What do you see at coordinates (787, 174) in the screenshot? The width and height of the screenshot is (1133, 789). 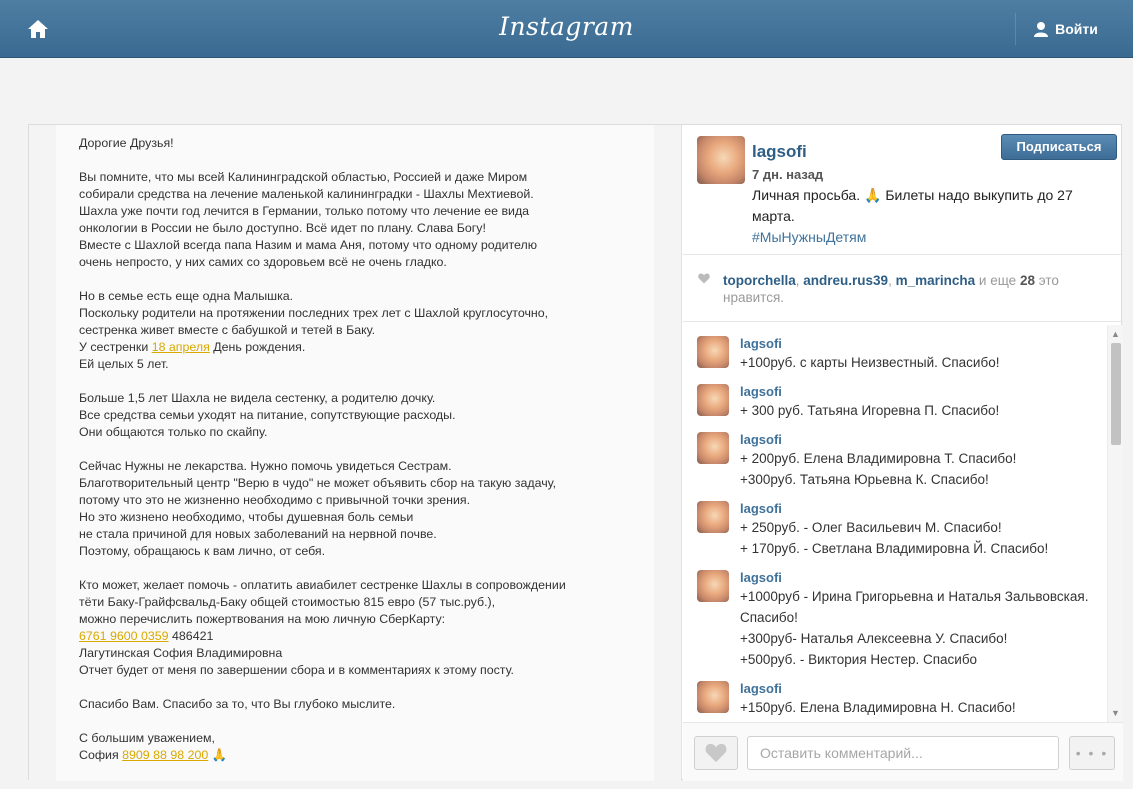 I see `post-time: 7 дн. назад` at bounding box center [787, 174].